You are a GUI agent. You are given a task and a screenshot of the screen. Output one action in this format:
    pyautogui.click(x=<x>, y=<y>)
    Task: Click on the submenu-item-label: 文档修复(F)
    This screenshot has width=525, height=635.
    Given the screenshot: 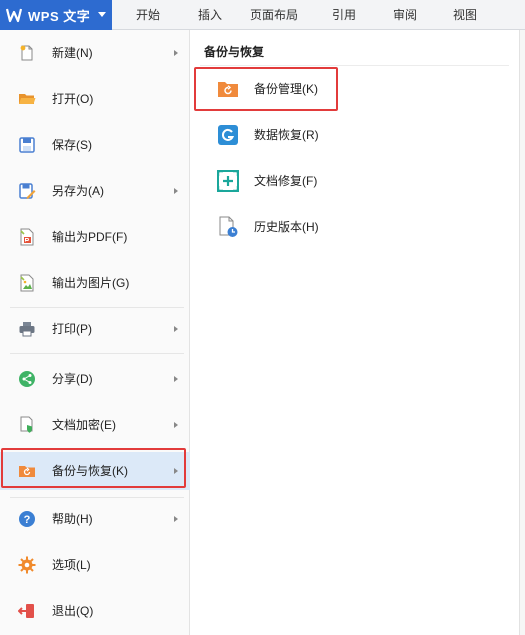 What is the action you would take?
    pyautogui.click(x=286, y=181)
    